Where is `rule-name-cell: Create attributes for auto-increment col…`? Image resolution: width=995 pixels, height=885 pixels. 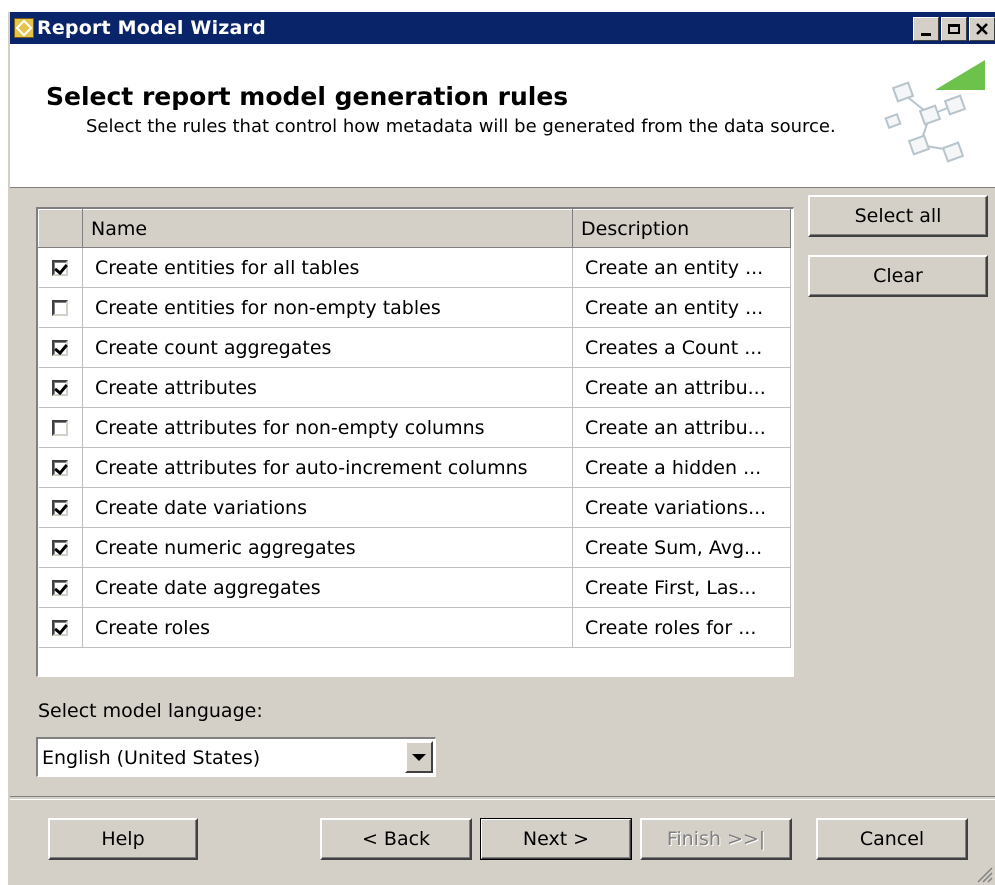
rule-name-cell: Create attributes for auto-increment col… is located at coordinates (327, 467).